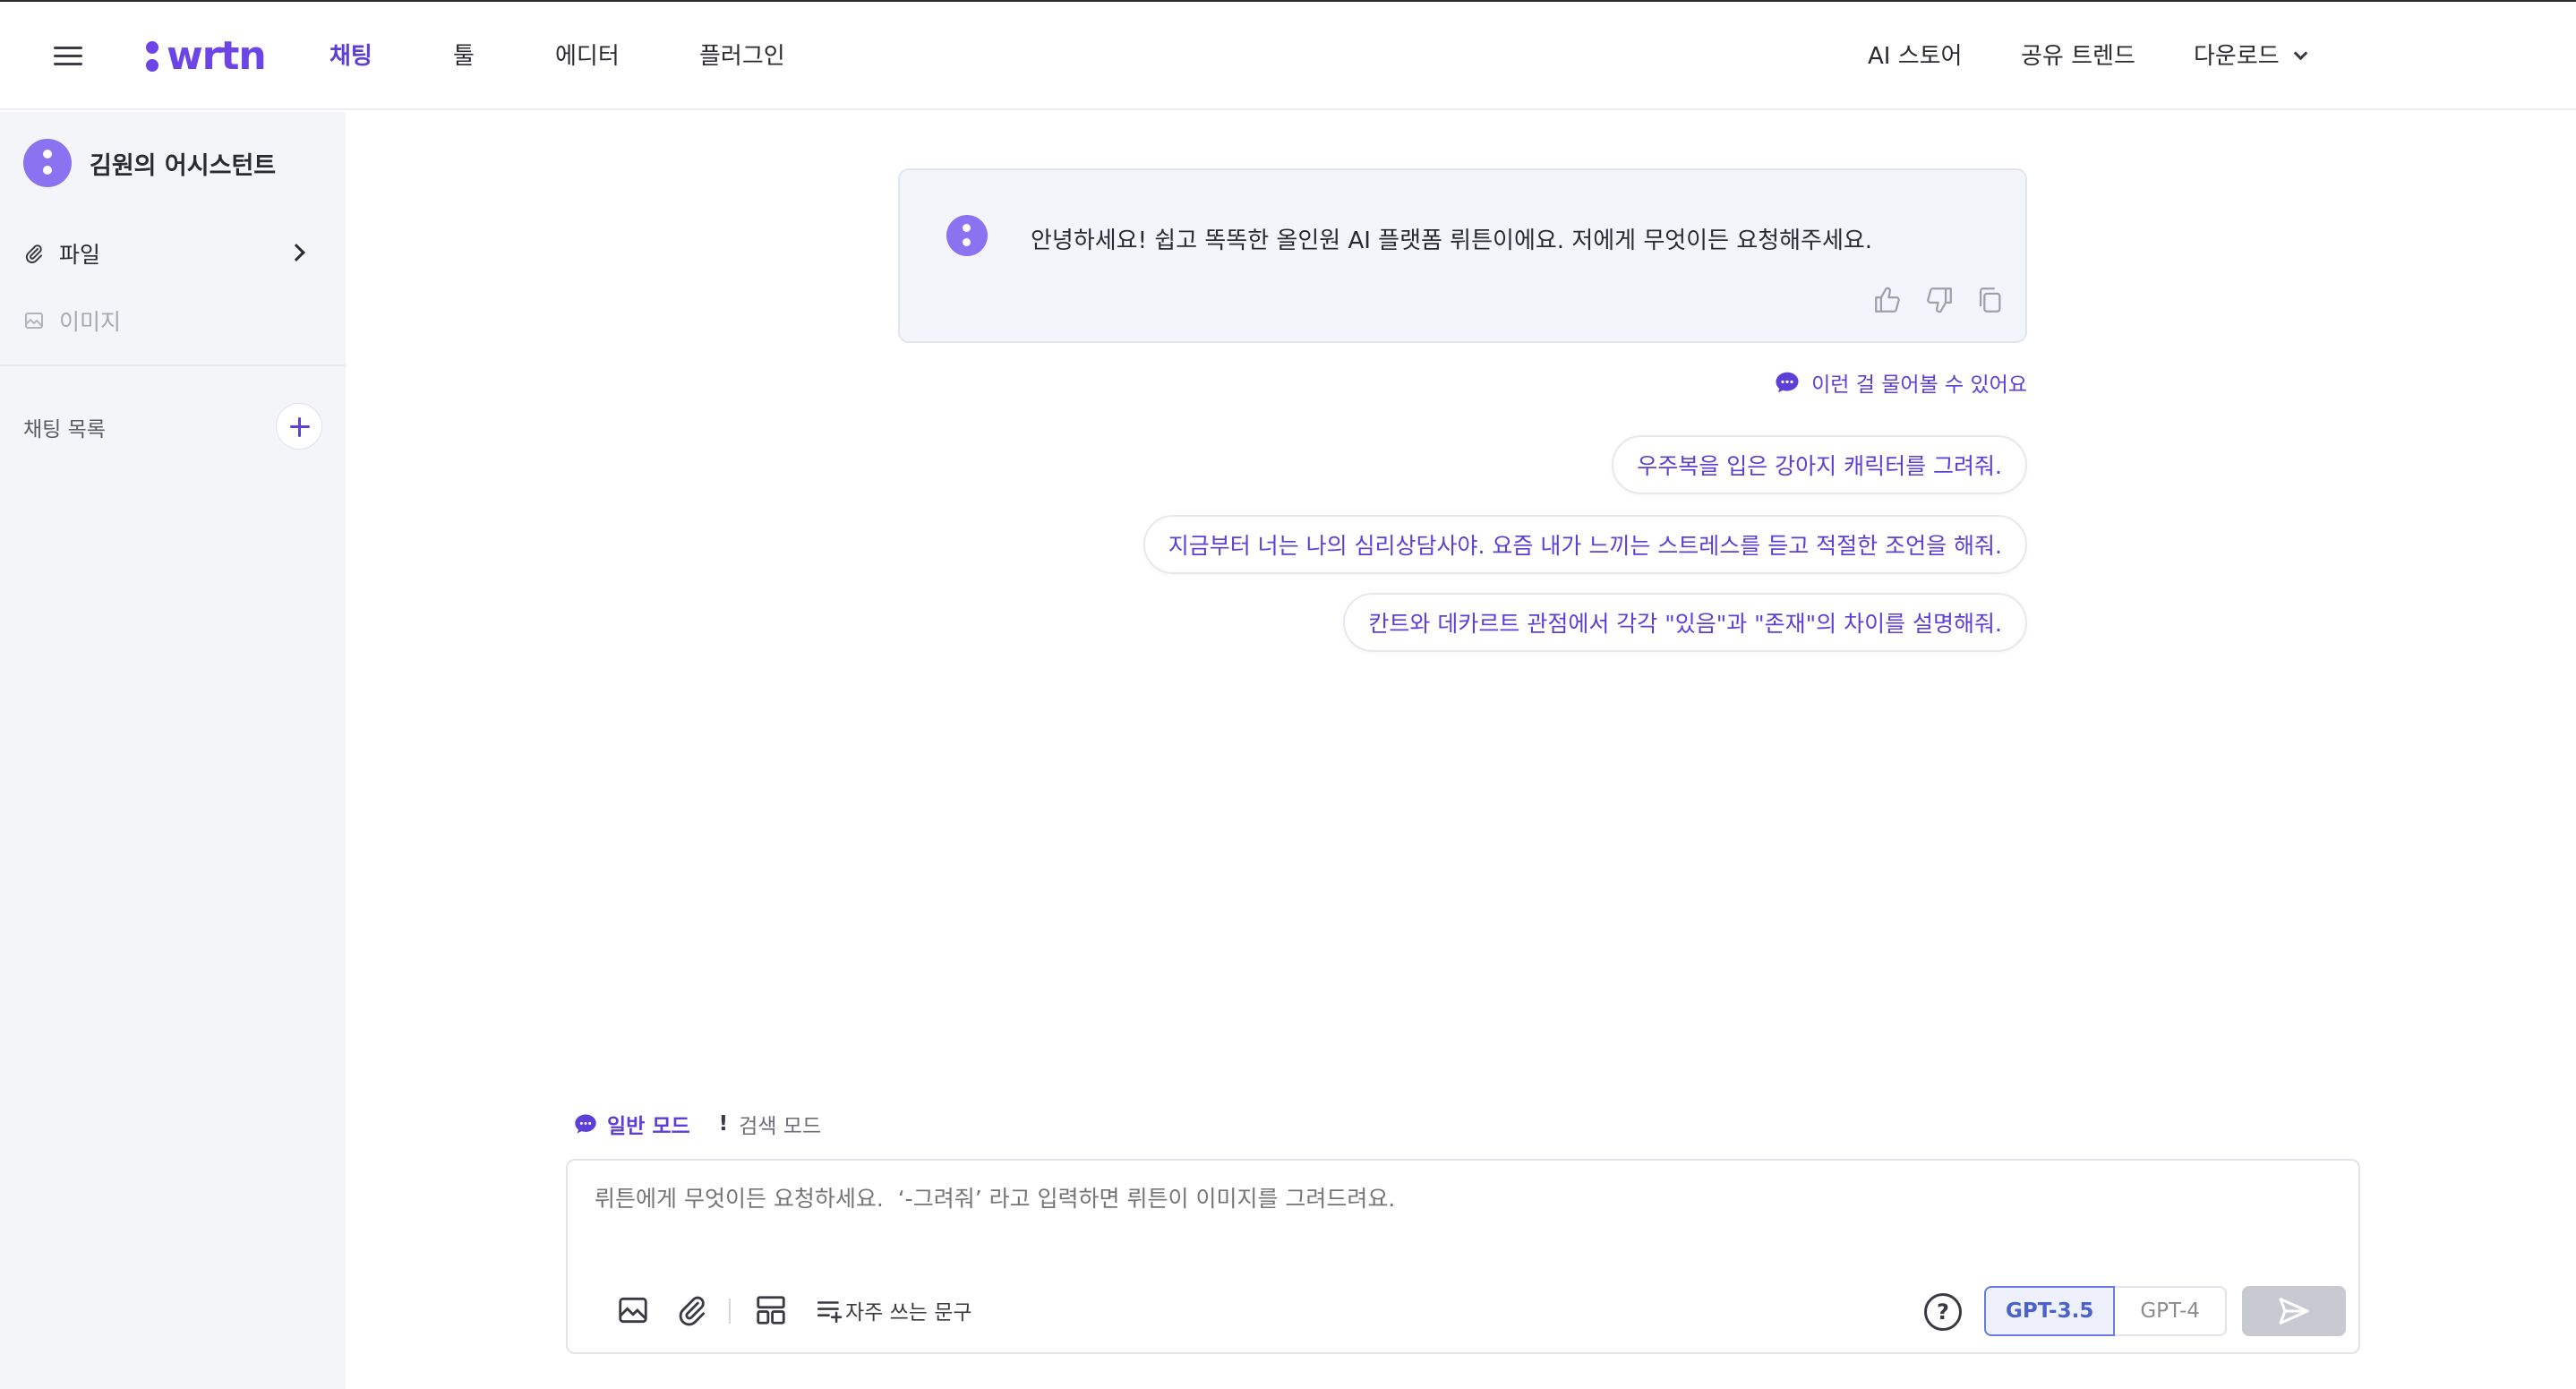  Describe the element at coordinates (464, 54) in the screenshot. I see `nav-tools: 툴` at that location.